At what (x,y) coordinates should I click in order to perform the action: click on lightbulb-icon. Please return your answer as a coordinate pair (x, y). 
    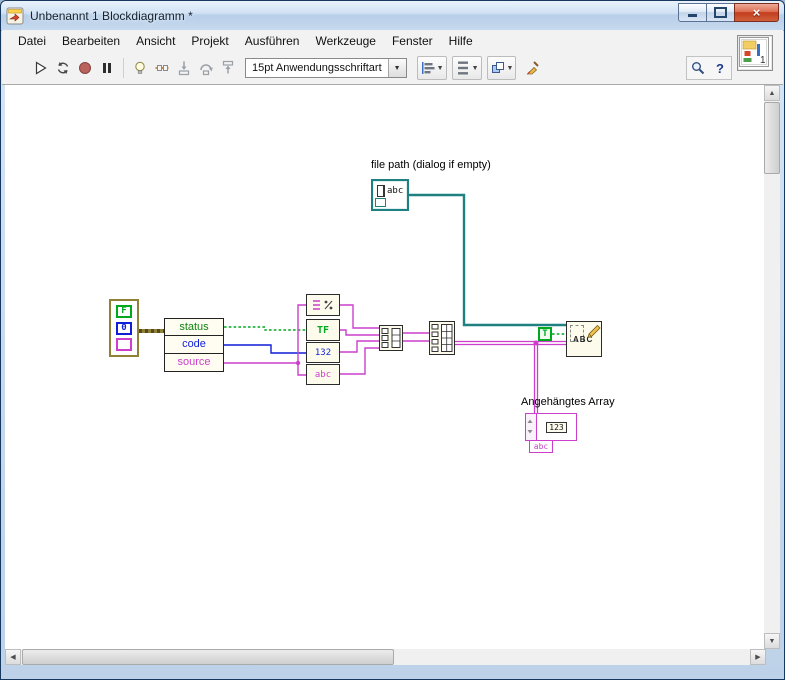
    Looking at the image, I should click on (140, 67).